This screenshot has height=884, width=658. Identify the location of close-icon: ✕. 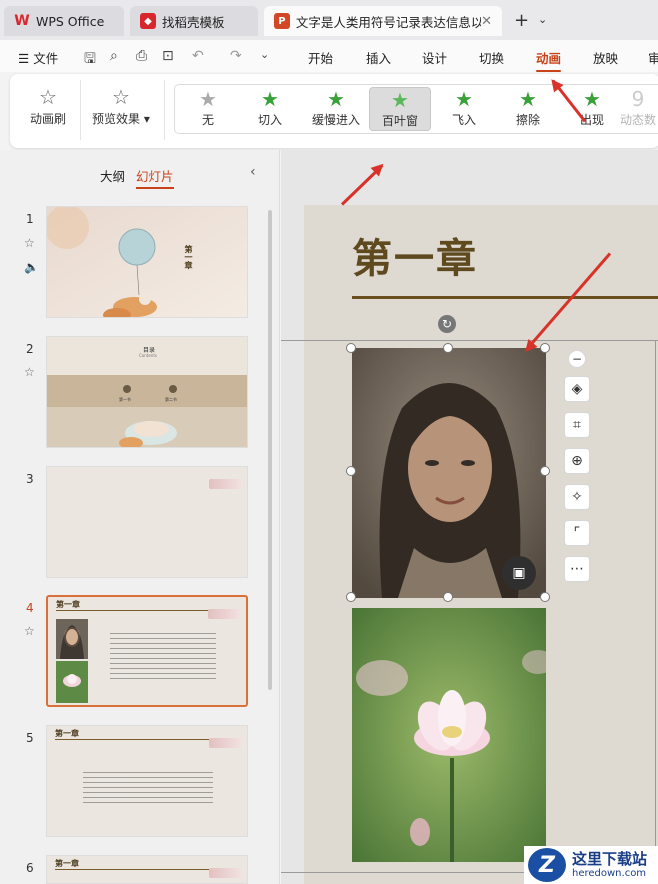
(486, 21).